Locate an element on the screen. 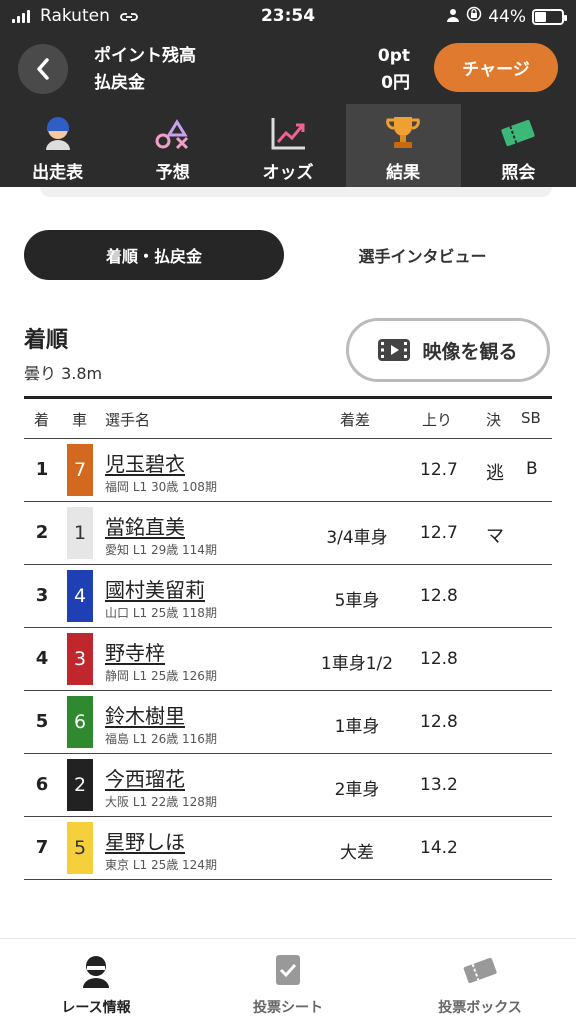 The image size is (576, 1024). segment-results-payout: 着順・払戻金 is located at coordinates (154, 255).